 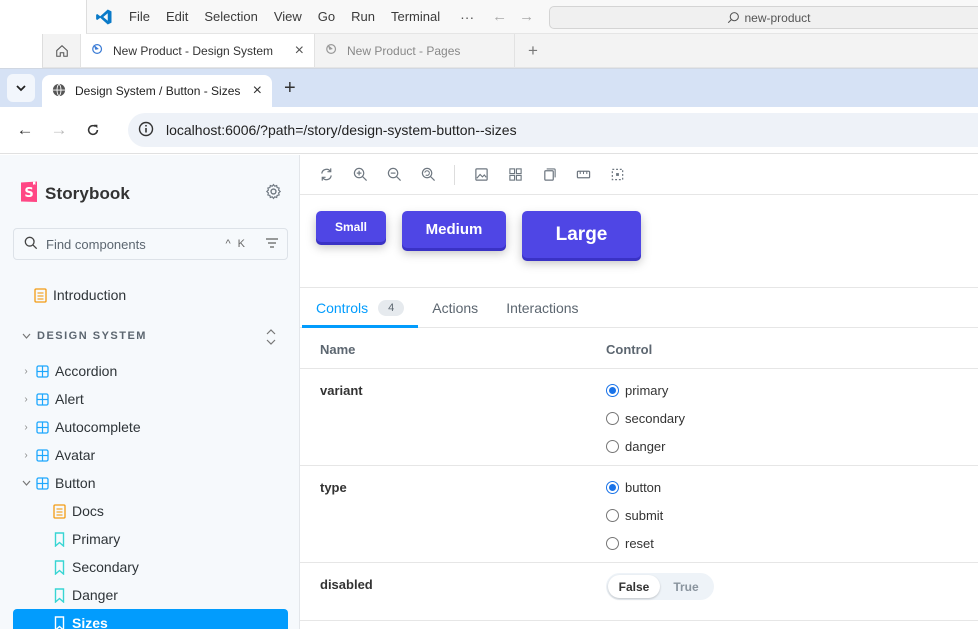 I want to click on zoom-reset-icon, so click(x=428, y=175).